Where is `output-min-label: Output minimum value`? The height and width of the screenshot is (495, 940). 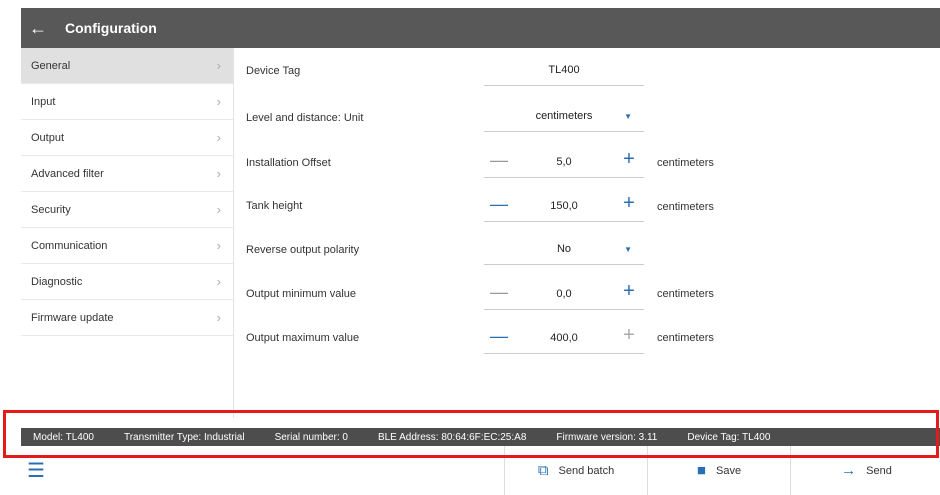 output-min-label: Output minimum value is located at coordinates (301, 294).